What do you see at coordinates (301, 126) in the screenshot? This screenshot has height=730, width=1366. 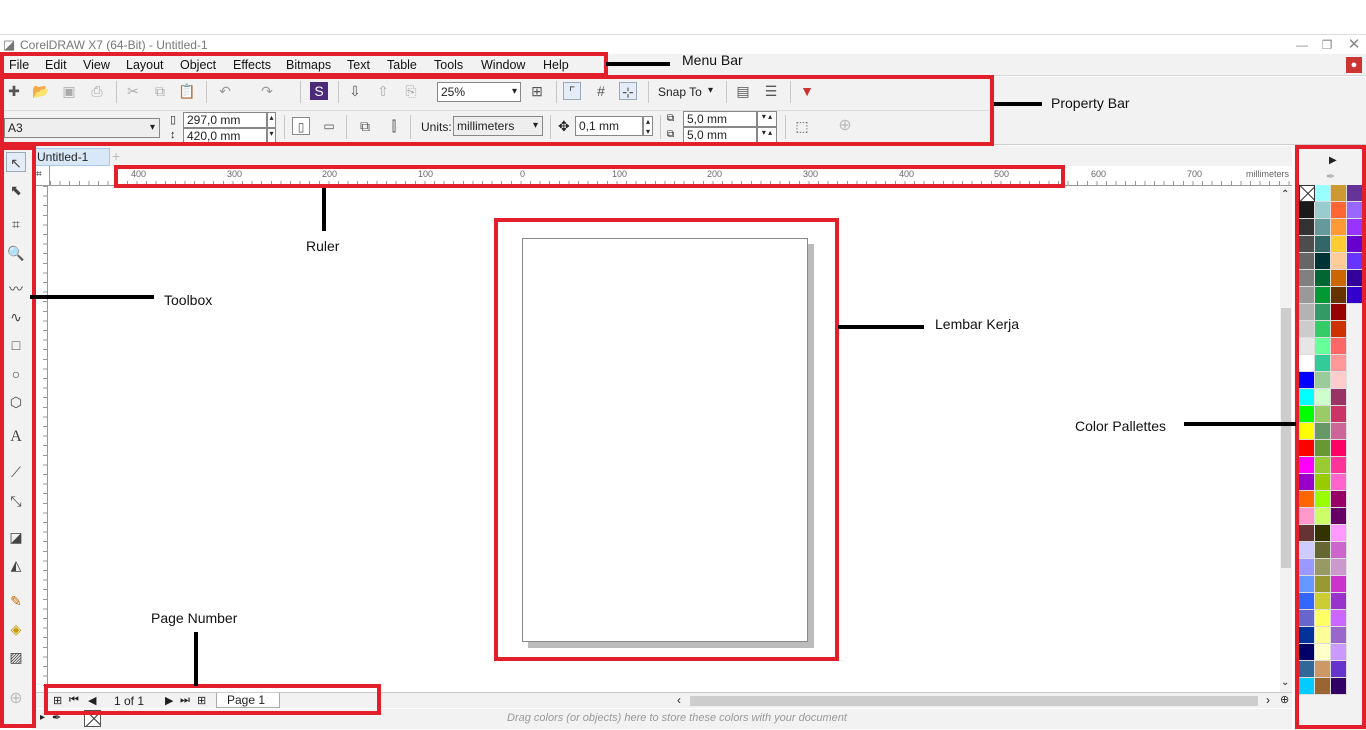 I see `portrait-icon: ▯` at bounding box center [301, 126].